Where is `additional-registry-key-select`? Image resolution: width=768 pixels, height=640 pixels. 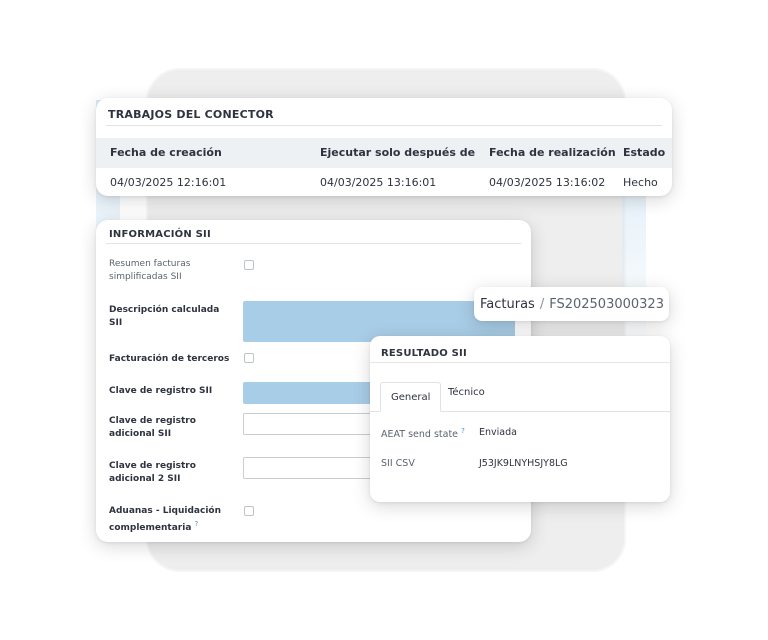 additional-registry-key-select is located at coordinates (308, 424).